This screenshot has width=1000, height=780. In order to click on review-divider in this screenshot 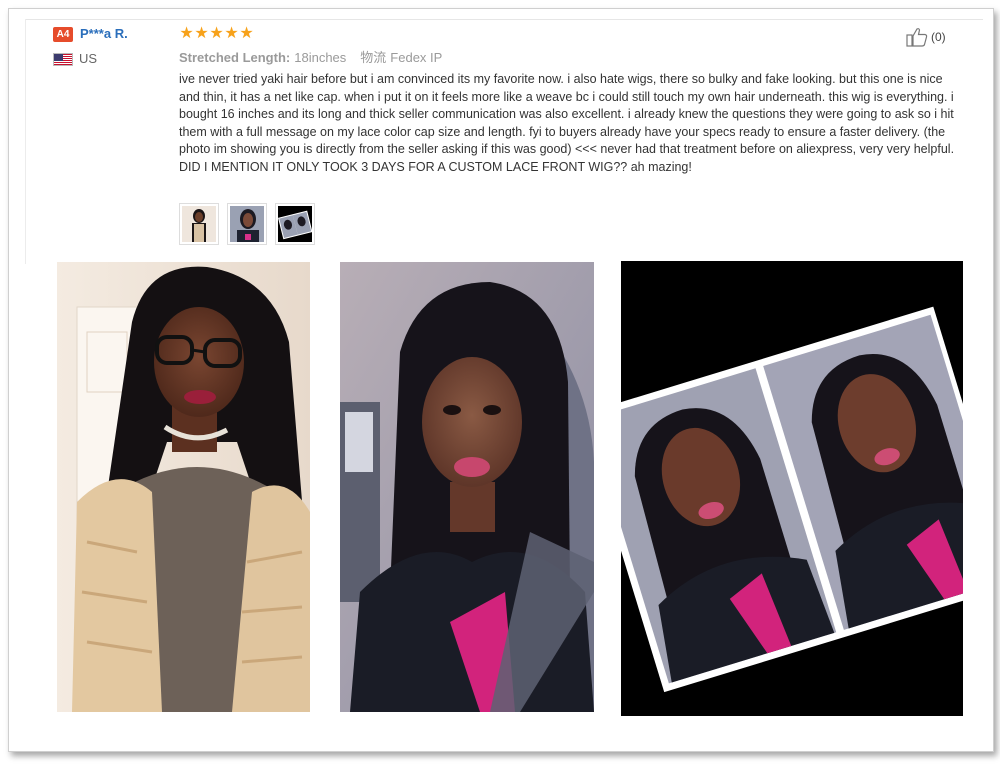, I will do `click(504, 19)`.